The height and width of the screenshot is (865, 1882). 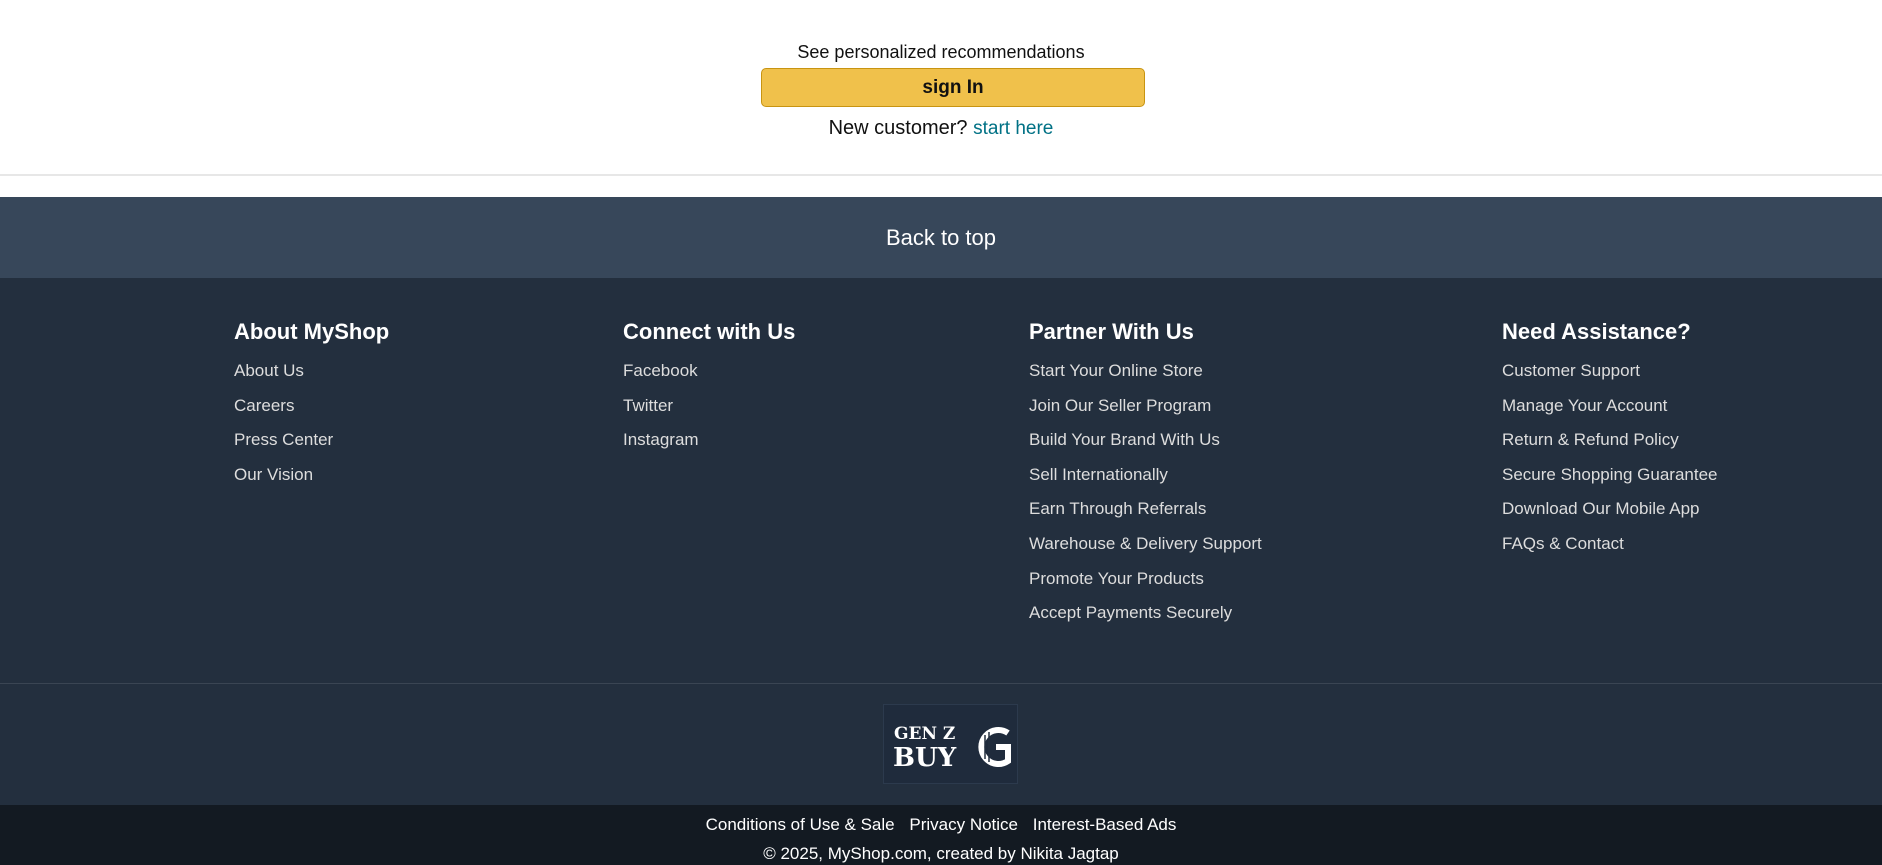 What do you see at coordinates (1145, 544) in the screenshot?
I see `footer-link-warehouse: Warehouse & Delivery Support` at bounding box center [1145, 544].